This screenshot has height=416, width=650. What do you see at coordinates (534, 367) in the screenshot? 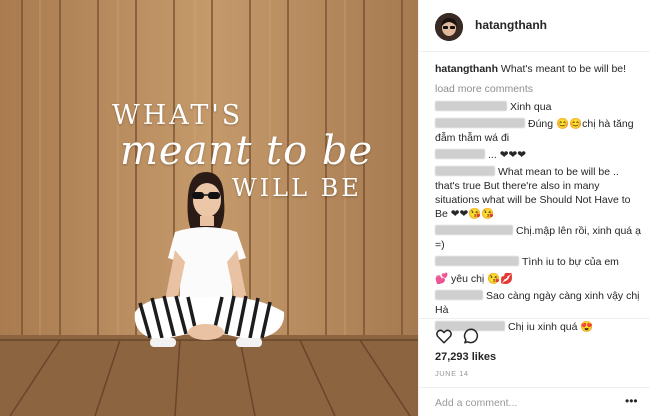
I see `post-actions: 27,293 likes JUNE 14 •••` at bounding box center [534, 367].